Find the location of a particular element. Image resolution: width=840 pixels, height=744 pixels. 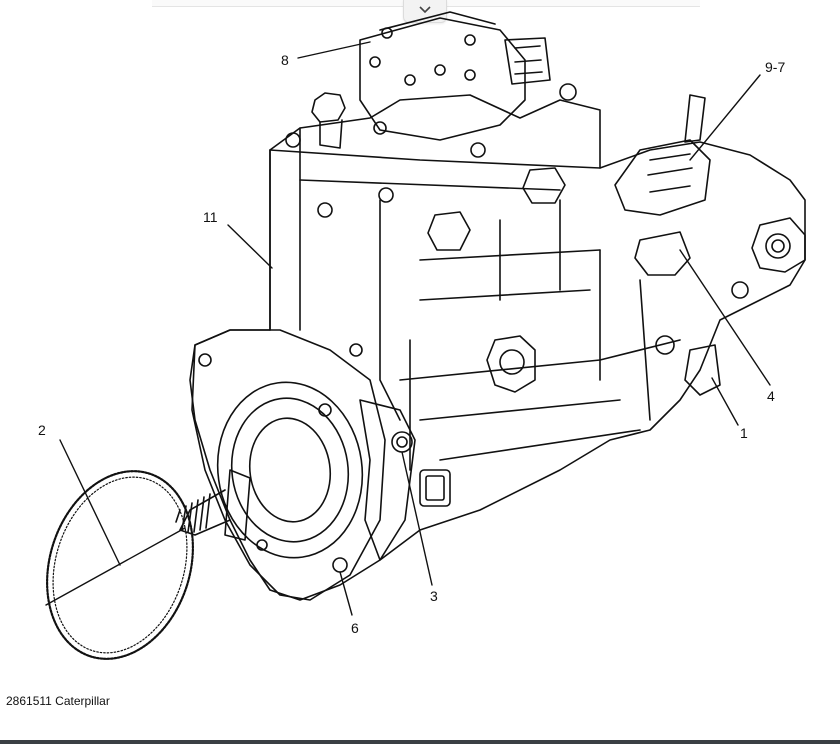

mounting-flange is located at coordinates (288, 465).